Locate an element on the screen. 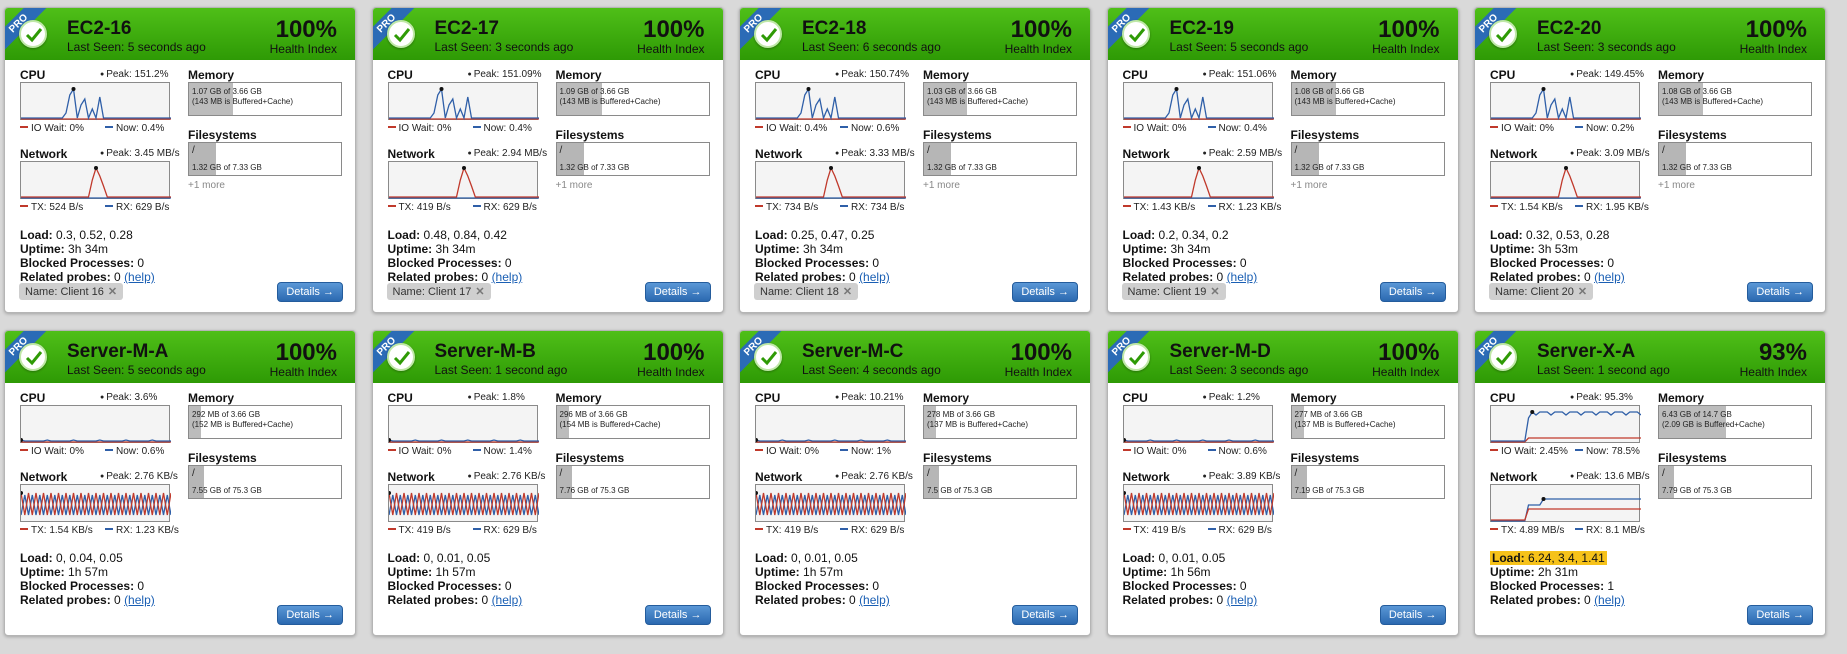 Image resolution: width=1847 pixels, height=654 pixels. host-name: Server-M-D is located at coordinates (1220, 352).